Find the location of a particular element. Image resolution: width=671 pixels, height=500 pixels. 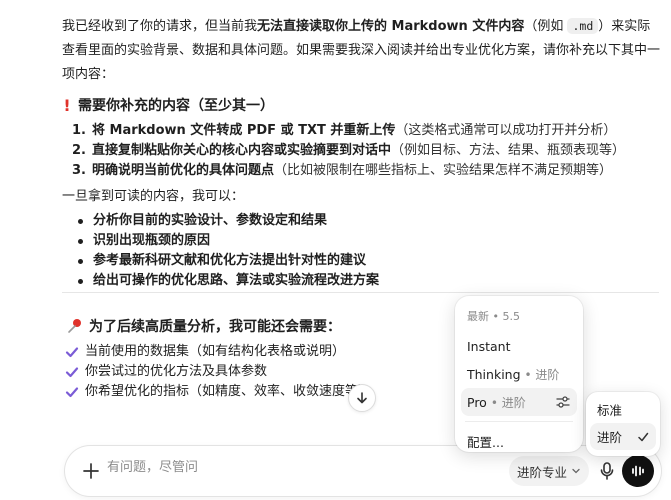

list-number: 3. is located at coordinates (79, 170).